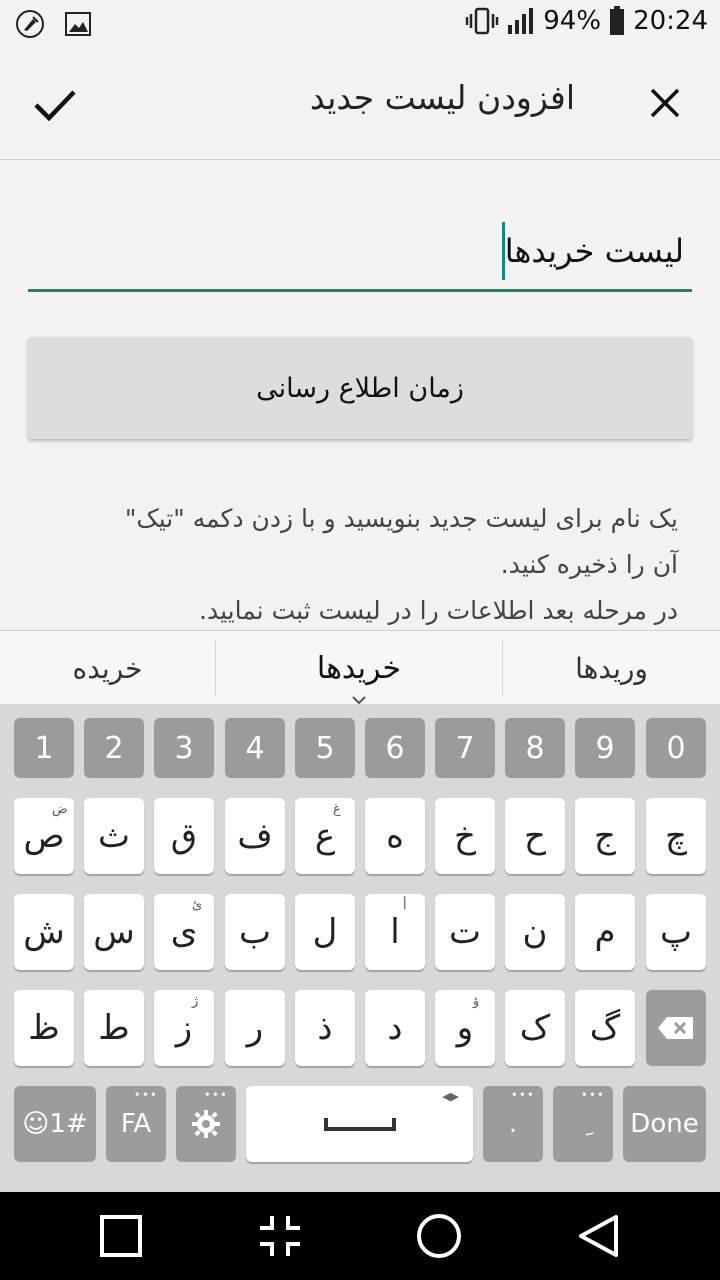  Describe the element at coordinates (60, 809) in the screenshot. I see `key-hint: ض` at that location.